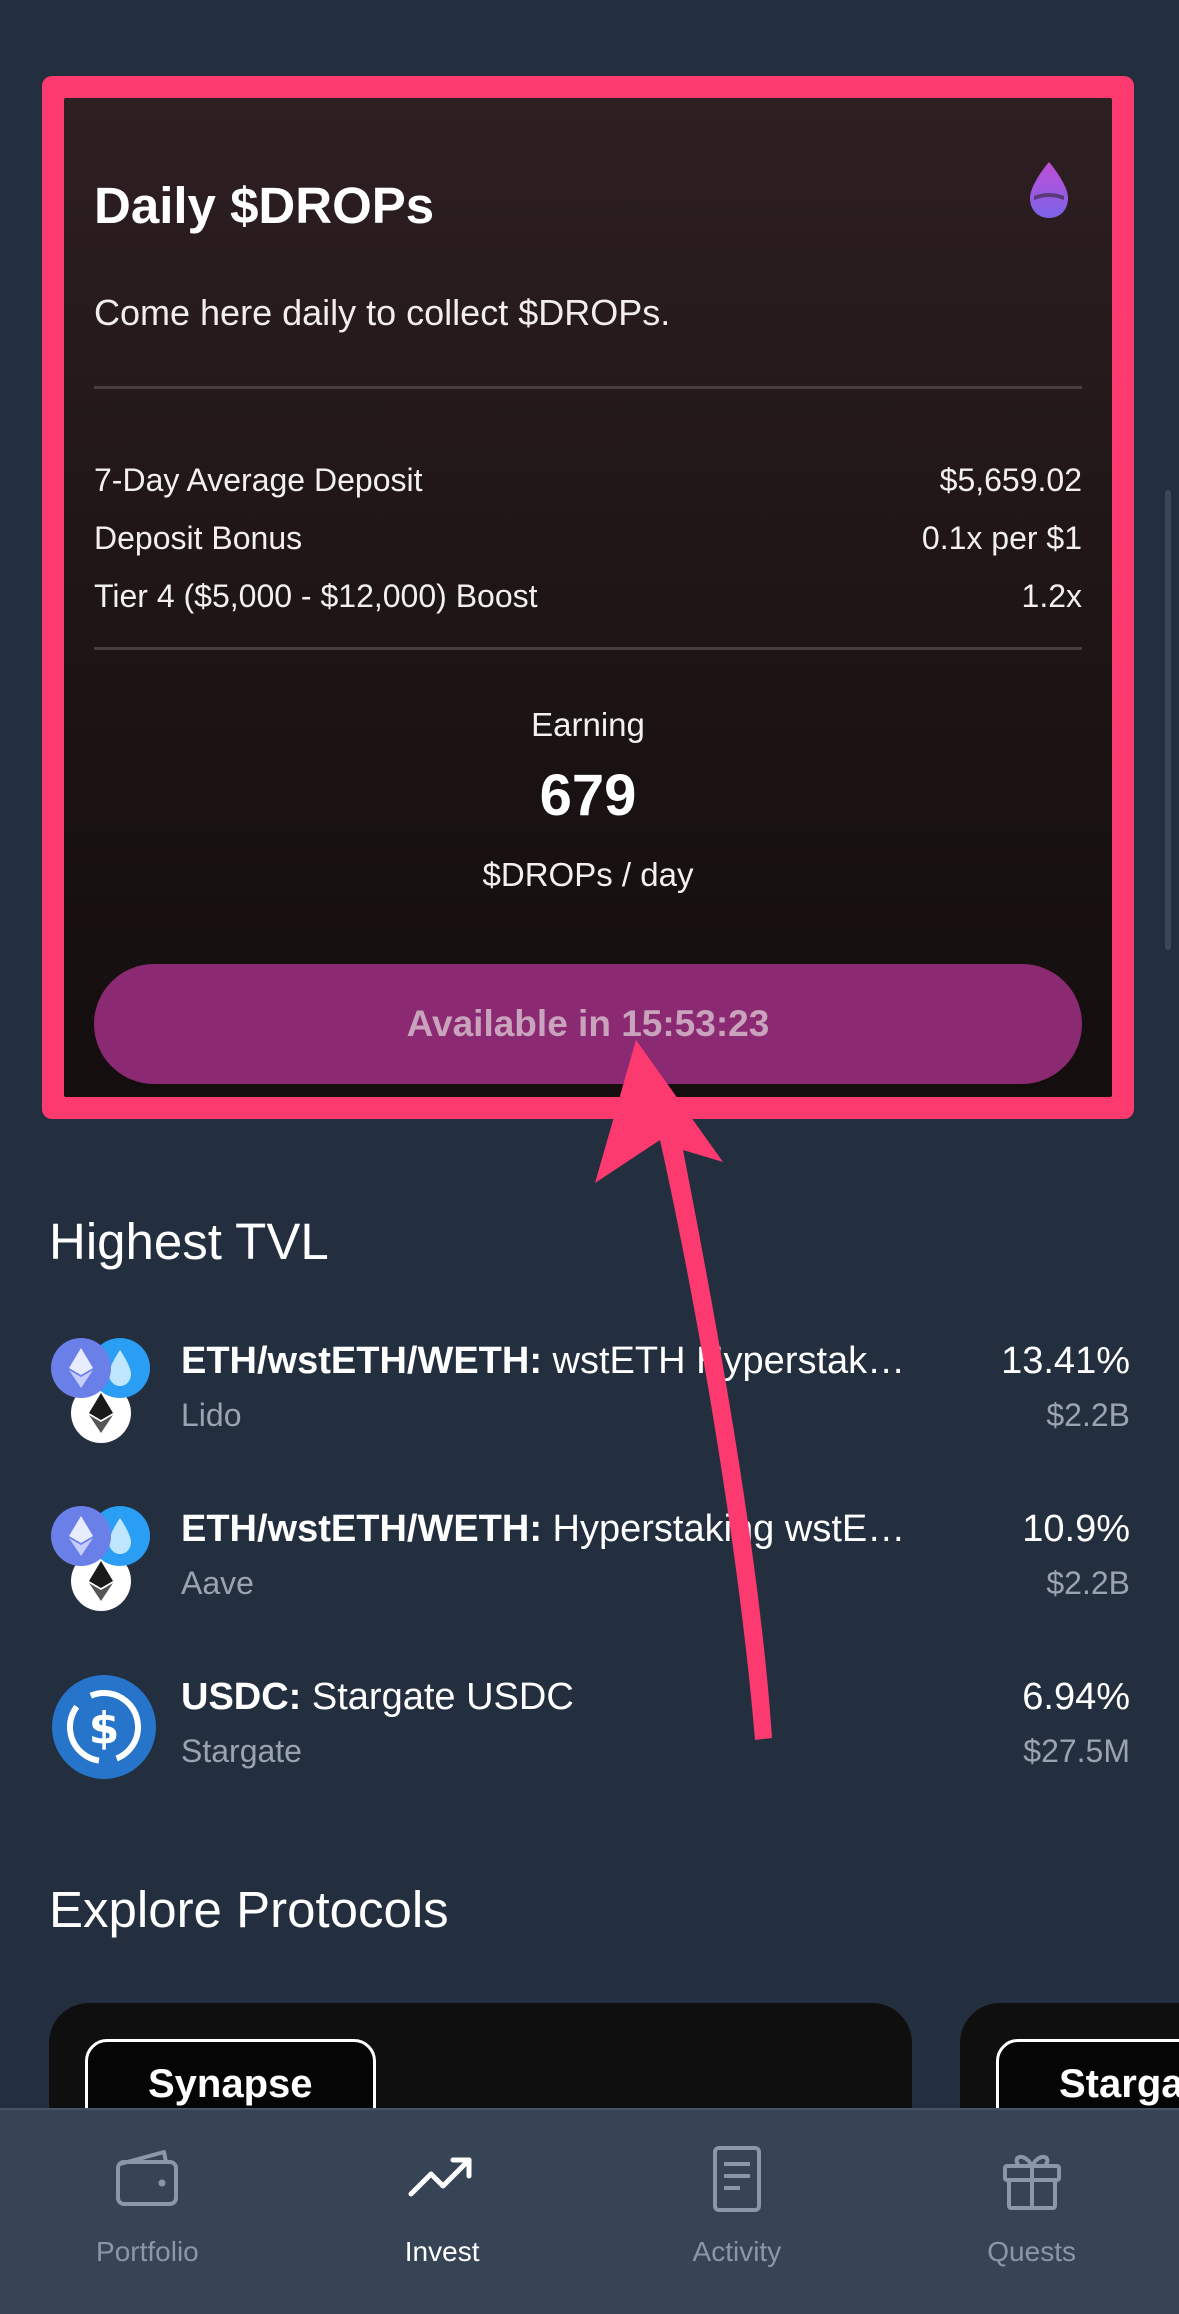  What do you see at coordinates (241, 1751) in the screenshot?
I see `tvl-item-source: Stargate` at bounding box center [241, 1751].